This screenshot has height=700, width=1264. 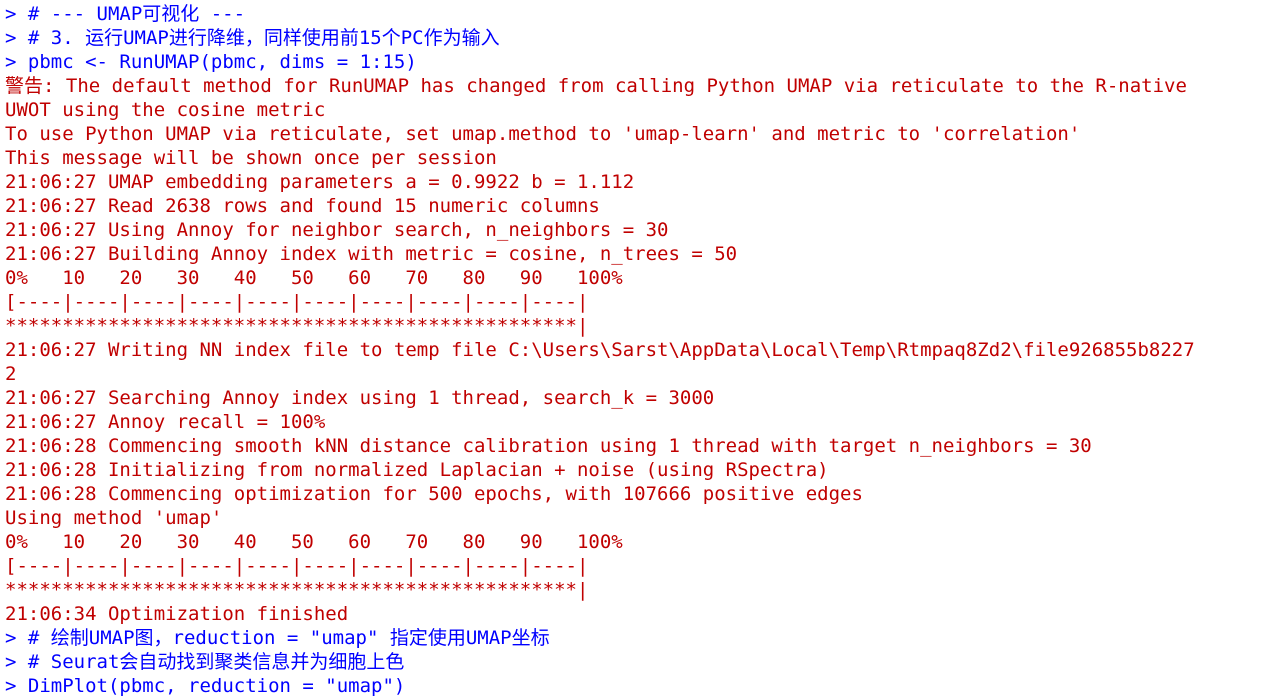 I want to click on console-output-line: 2, so click(x=11, y=374).